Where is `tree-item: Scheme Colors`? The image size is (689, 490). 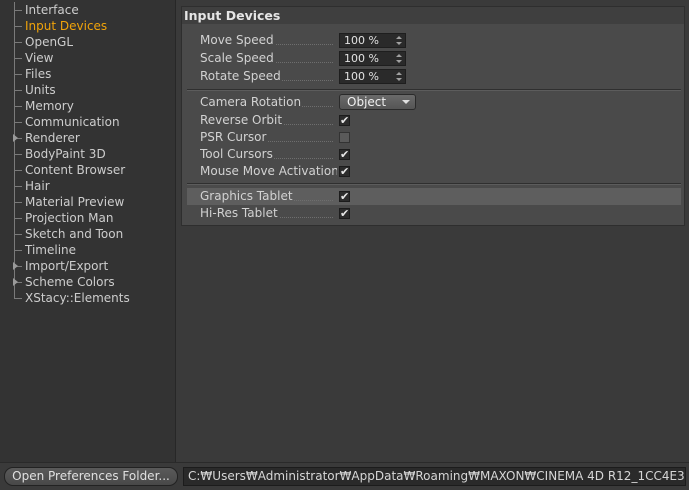 tree-item: Scheme Colors is located at coordinates (88, 282).